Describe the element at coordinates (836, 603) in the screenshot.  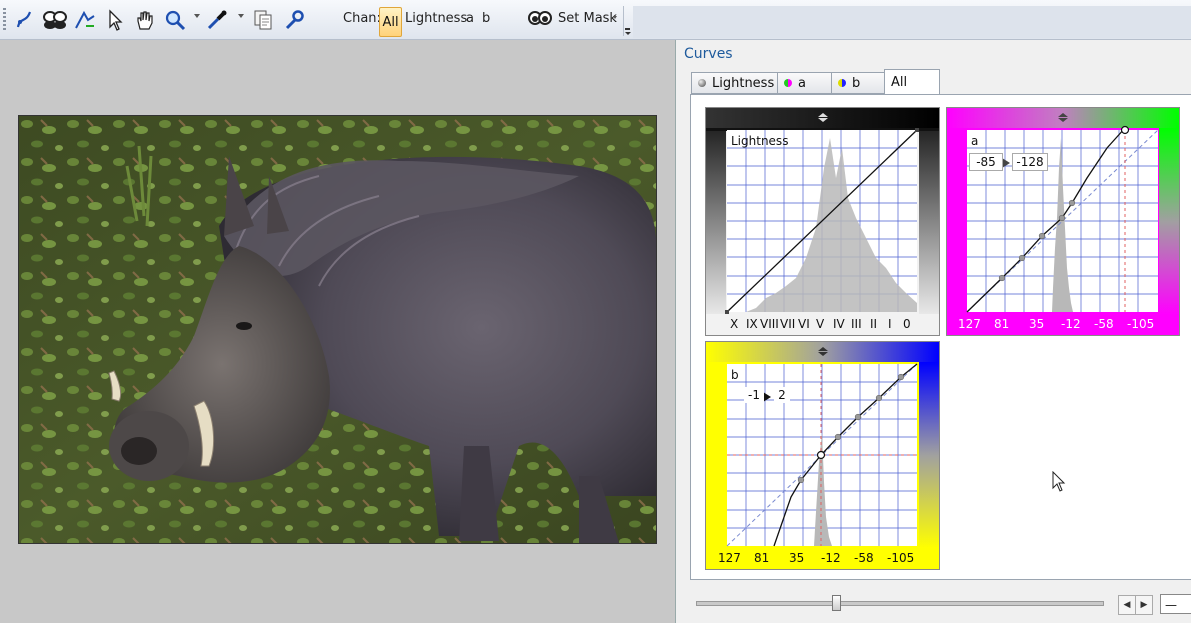
I see `slider-thumb` at that location.